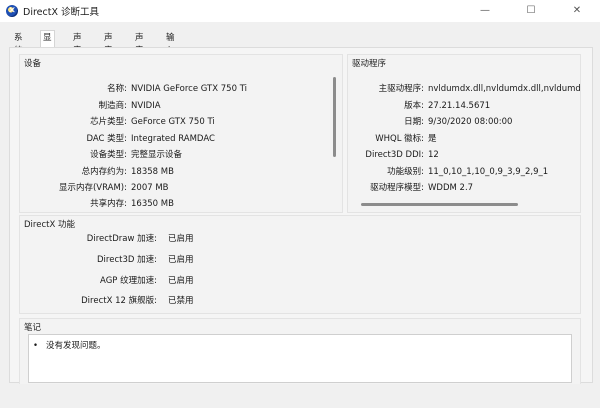 This screenshot has width=600, height=408. What do you see at coordinates (432, 139) in the screenshot?
I see `driver-value: 是` at bounding box center [432, 139].